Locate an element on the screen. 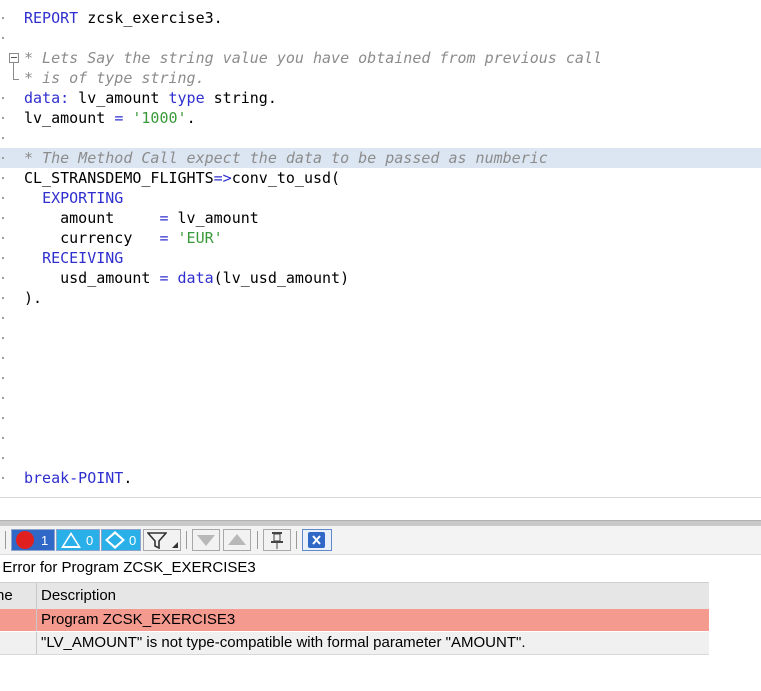 The width and height of the screenshot is (761, 691). code-text: usd_amount = data(lv_usd_amount) is located at coordinates (186, 278).